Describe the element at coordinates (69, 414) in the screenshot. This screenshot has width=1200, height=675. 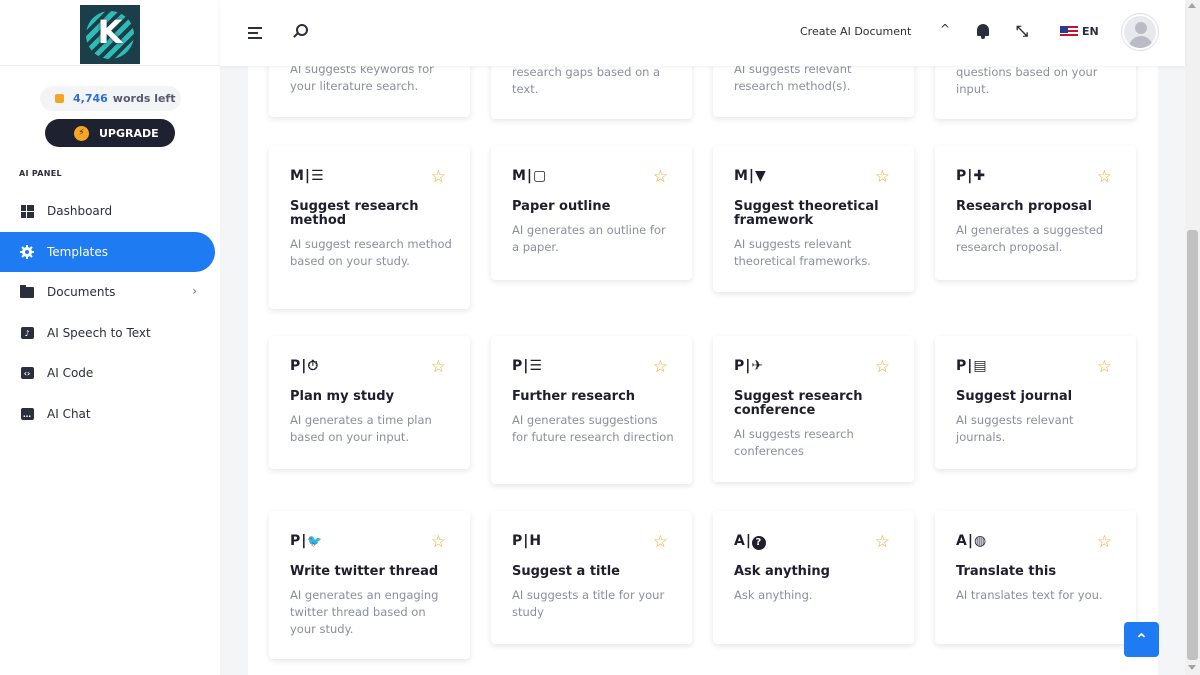
I see `sidebar-item-label: AI Chat` at that location.